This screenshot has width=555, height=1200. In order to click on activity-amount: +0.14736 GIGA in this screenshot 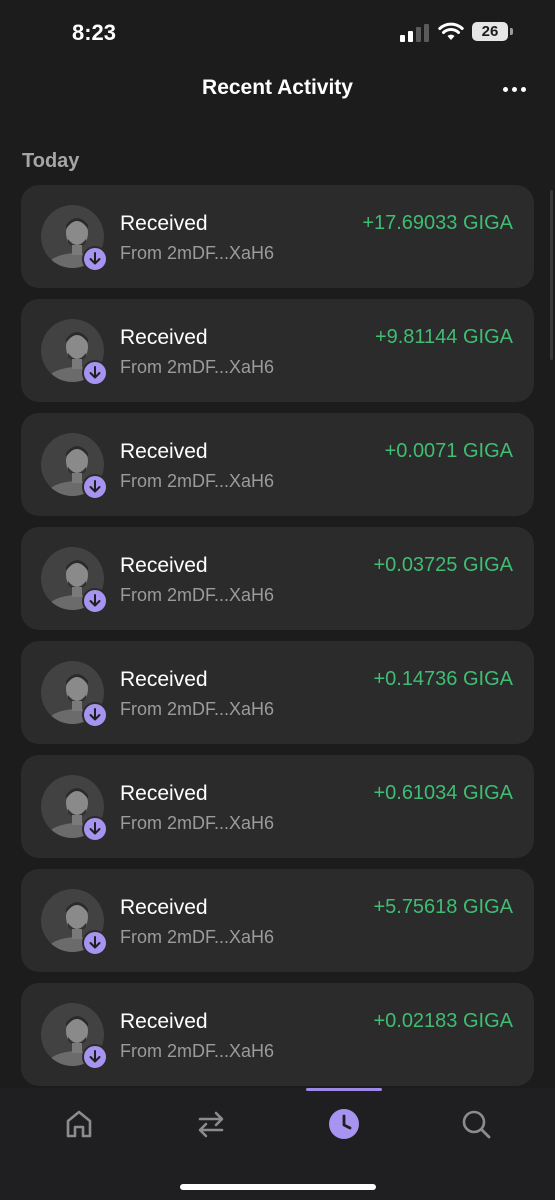, I will do `click(443, 679)`.